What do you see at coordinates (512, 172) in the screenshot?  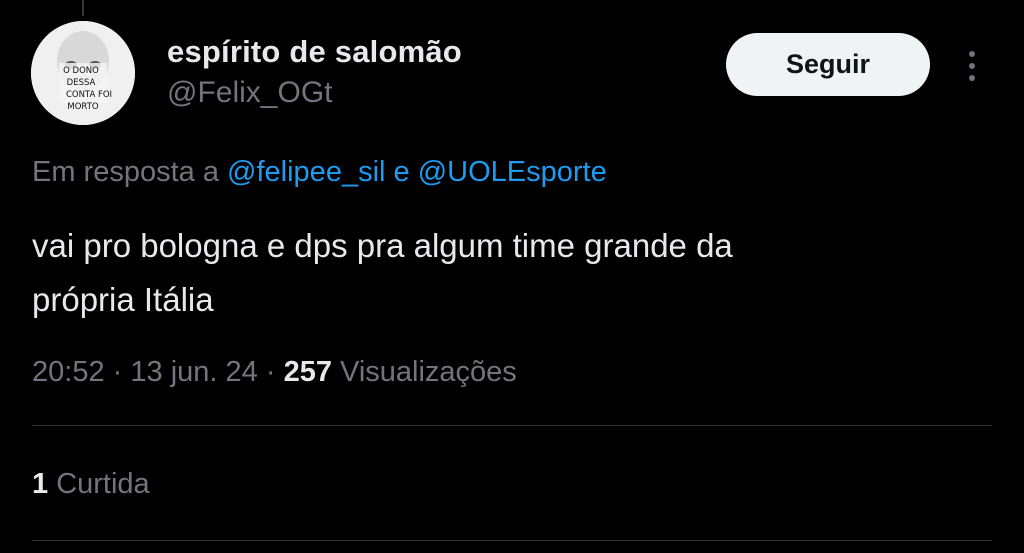 I see `mention-link: @UOLEsporte` at bounding box center [512, 172].